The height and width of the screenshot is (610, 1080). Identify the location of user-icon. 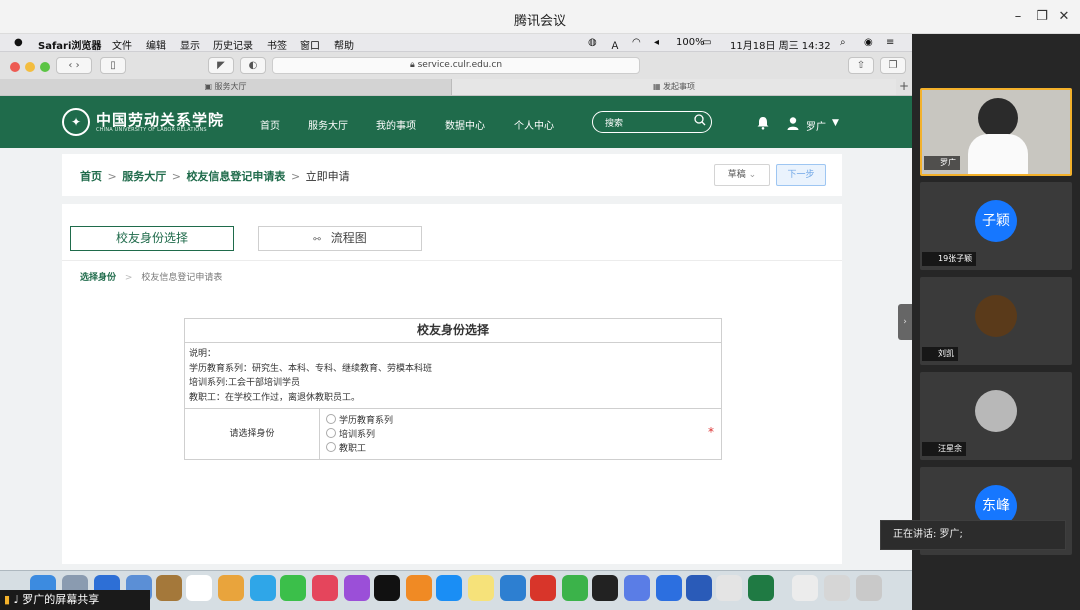
(793, 123).